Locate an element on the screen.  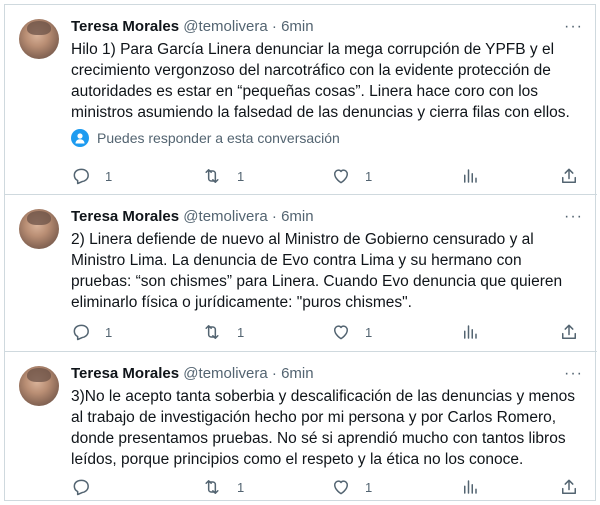
reply-hint-text: Puedes responder a esta conversación is located at coordinates (218, 138).